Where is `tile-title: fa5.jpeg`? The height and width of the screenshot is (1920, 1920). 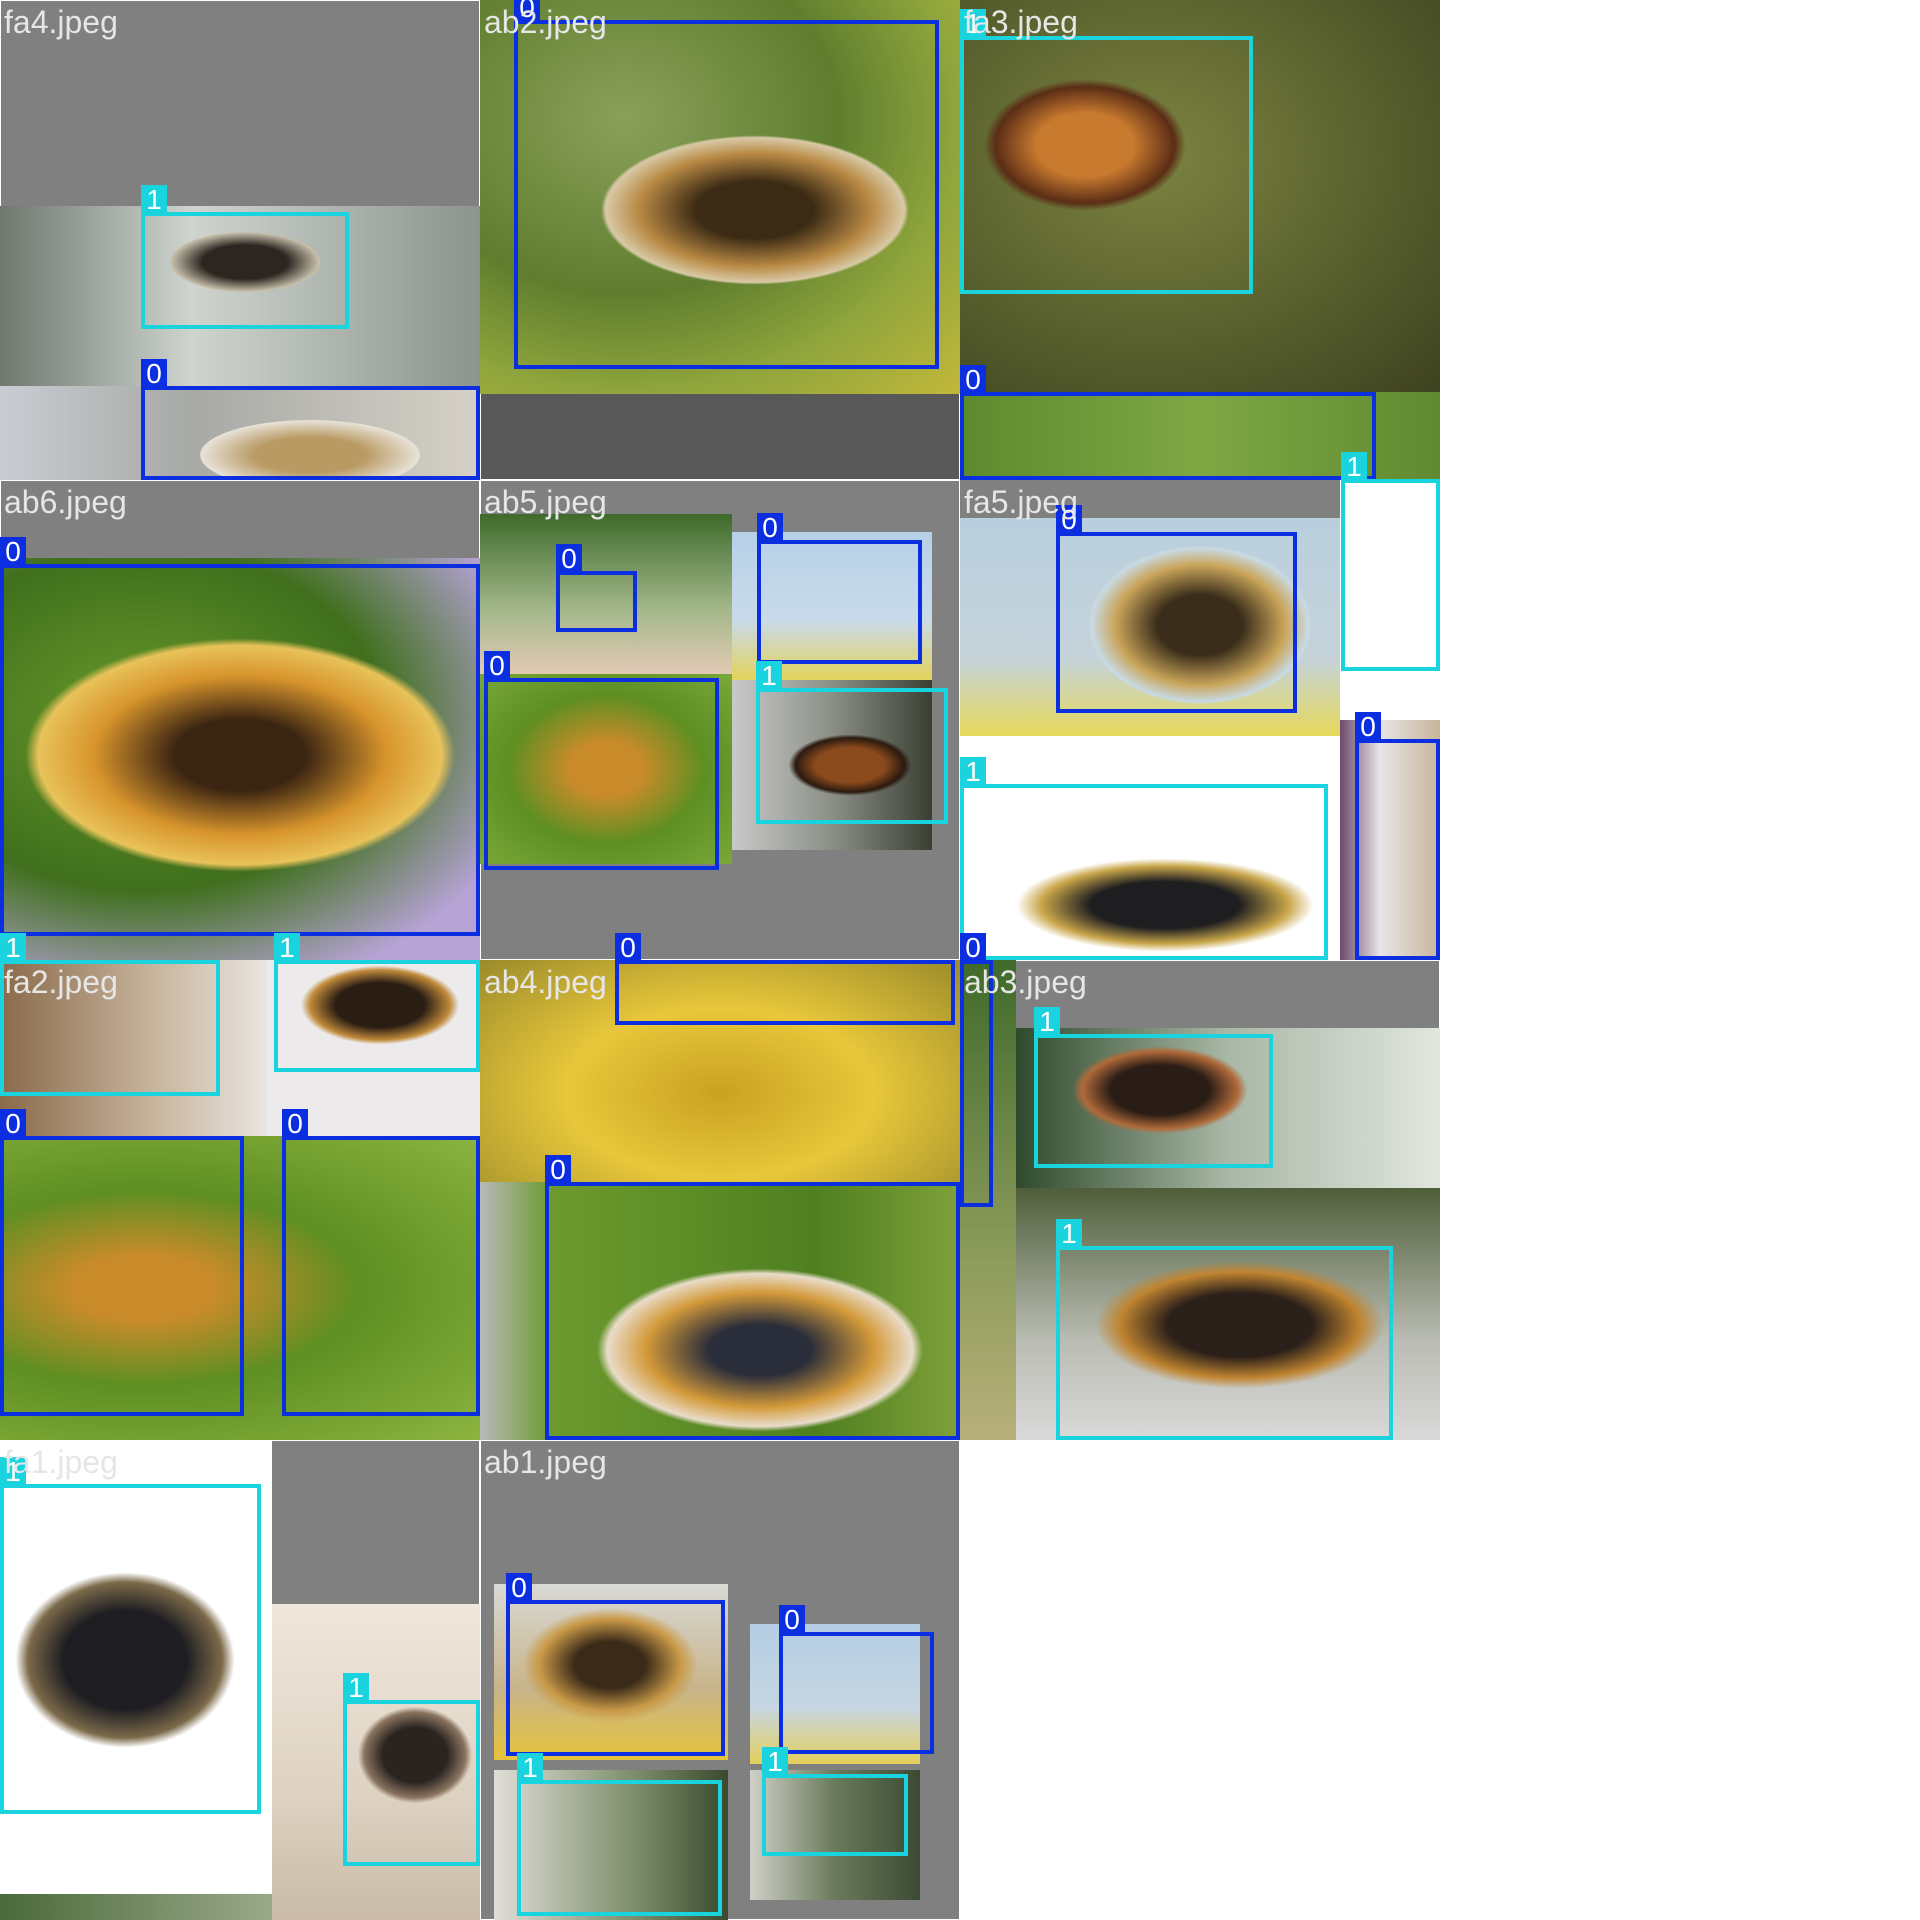
tile-title: fa5.jpeg is located at coordinates (1021, 502).